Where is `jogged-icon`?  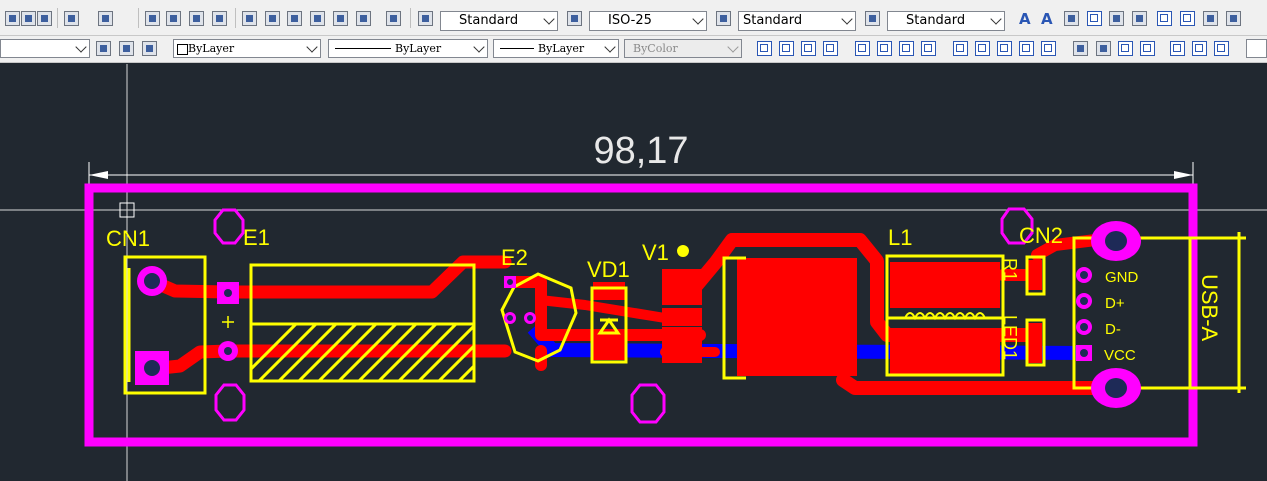 jogged-icon is located at coordinates (884, 48).